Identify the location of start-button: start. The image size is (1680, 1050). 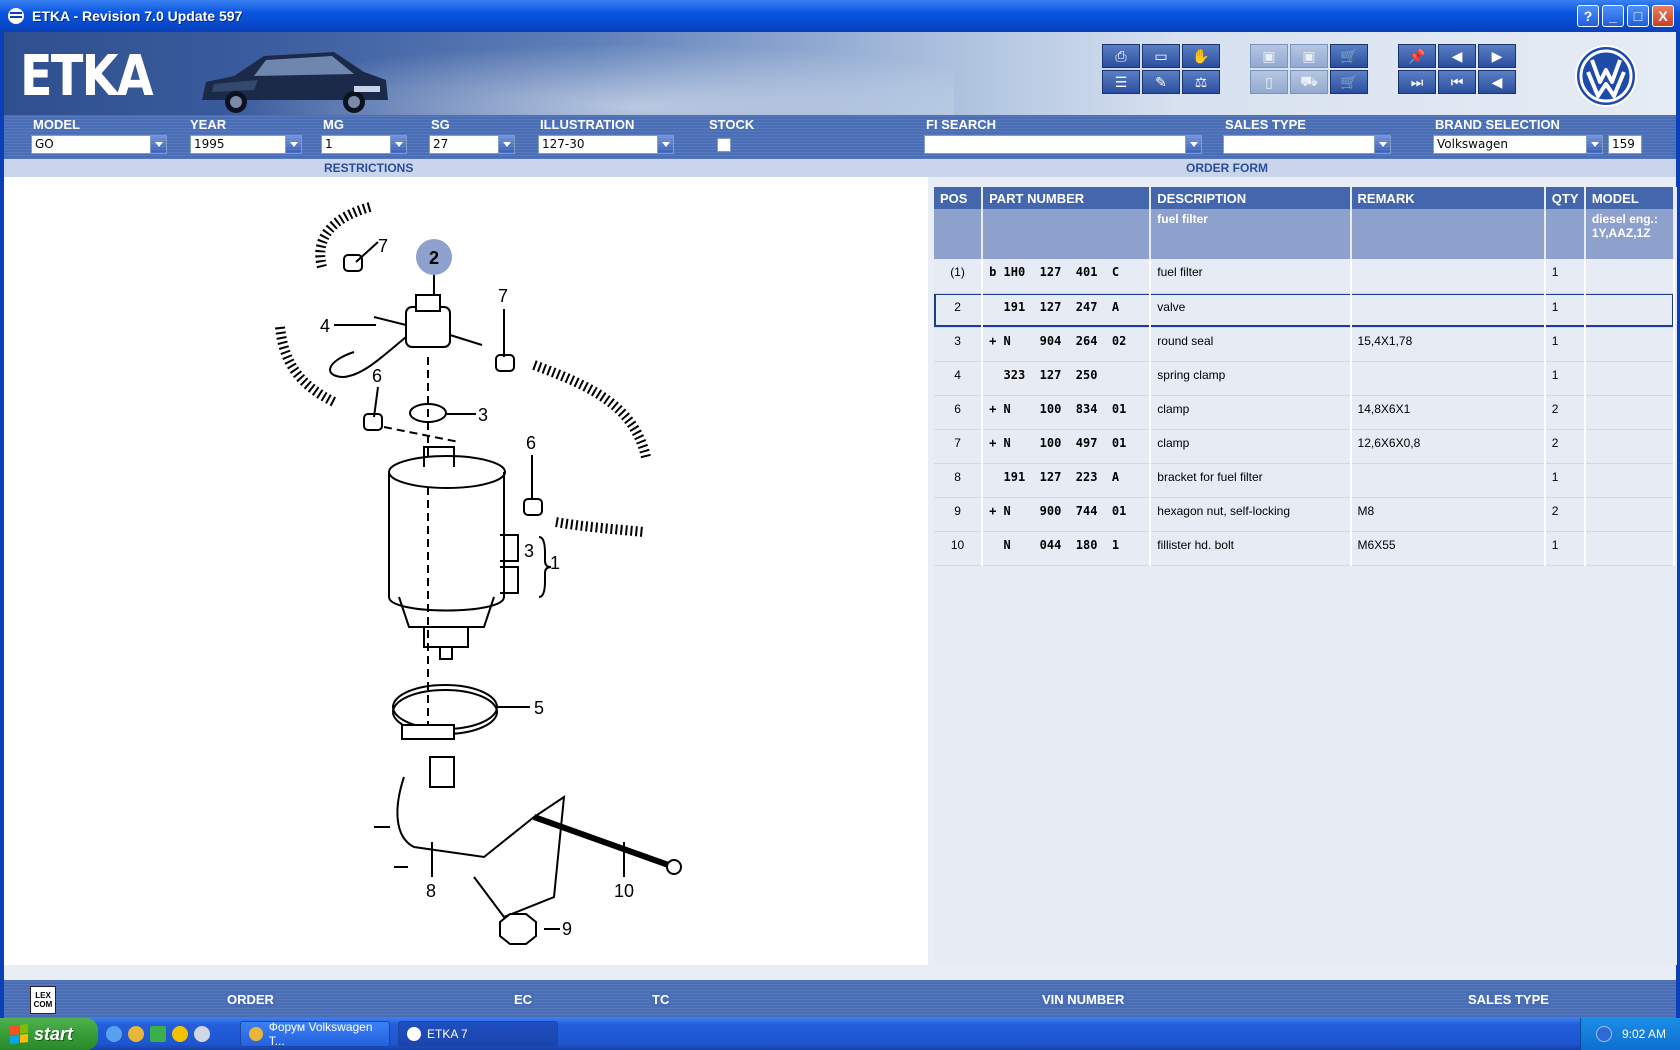
(49, 1034).